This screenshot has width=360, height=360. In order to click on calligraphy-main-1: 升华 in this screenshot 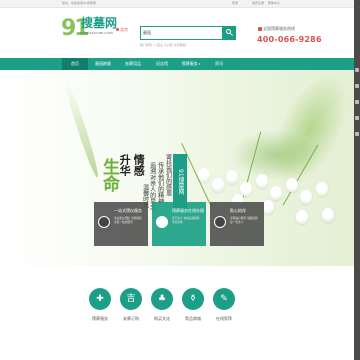, I will do `click(125, 165)`.